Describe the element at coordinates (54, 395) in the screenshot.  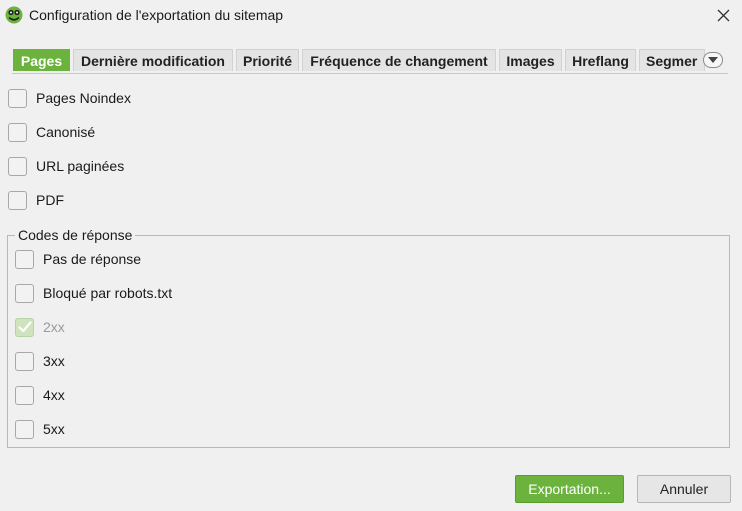
I see `option-label: 4xx` at that location.